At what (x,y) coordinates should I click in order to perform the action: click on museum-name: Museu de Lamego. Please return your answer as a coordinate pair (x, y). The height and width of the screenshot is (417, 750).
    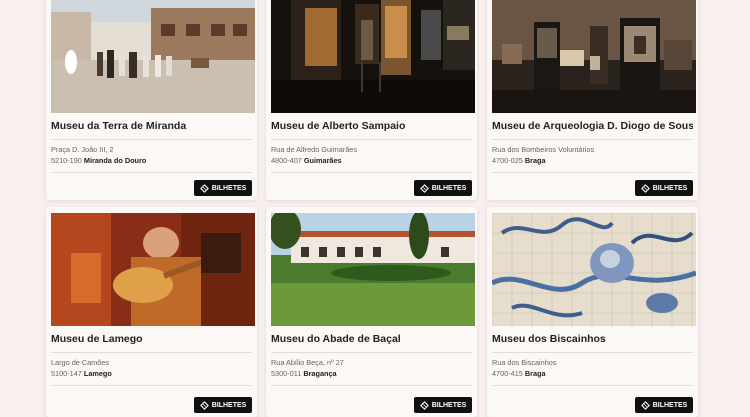
    Looking at the image, I should click on (151, 340).